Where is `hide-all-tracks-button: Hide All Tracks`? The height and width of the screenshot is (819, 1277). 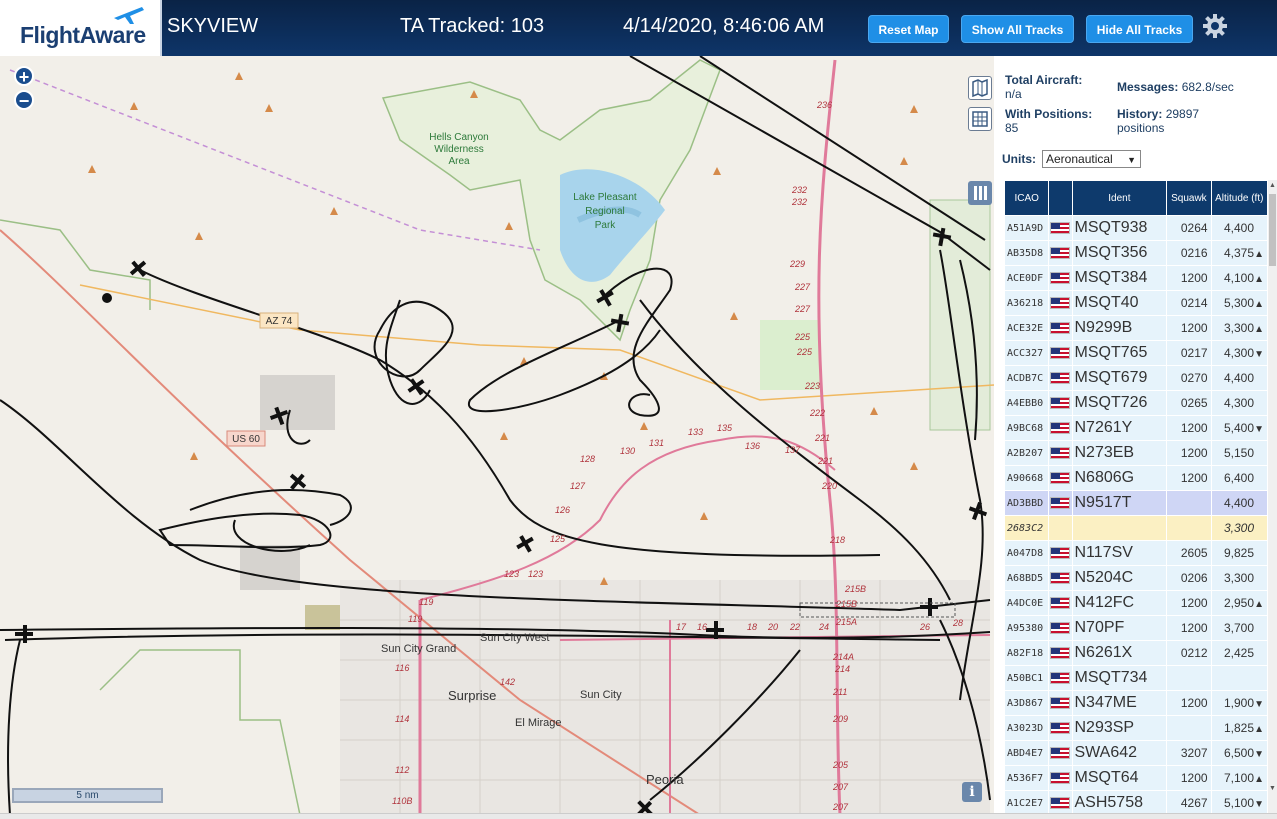 hide-all-tracks-button: Hide All Tracks is located at coordinates (1139, 29).